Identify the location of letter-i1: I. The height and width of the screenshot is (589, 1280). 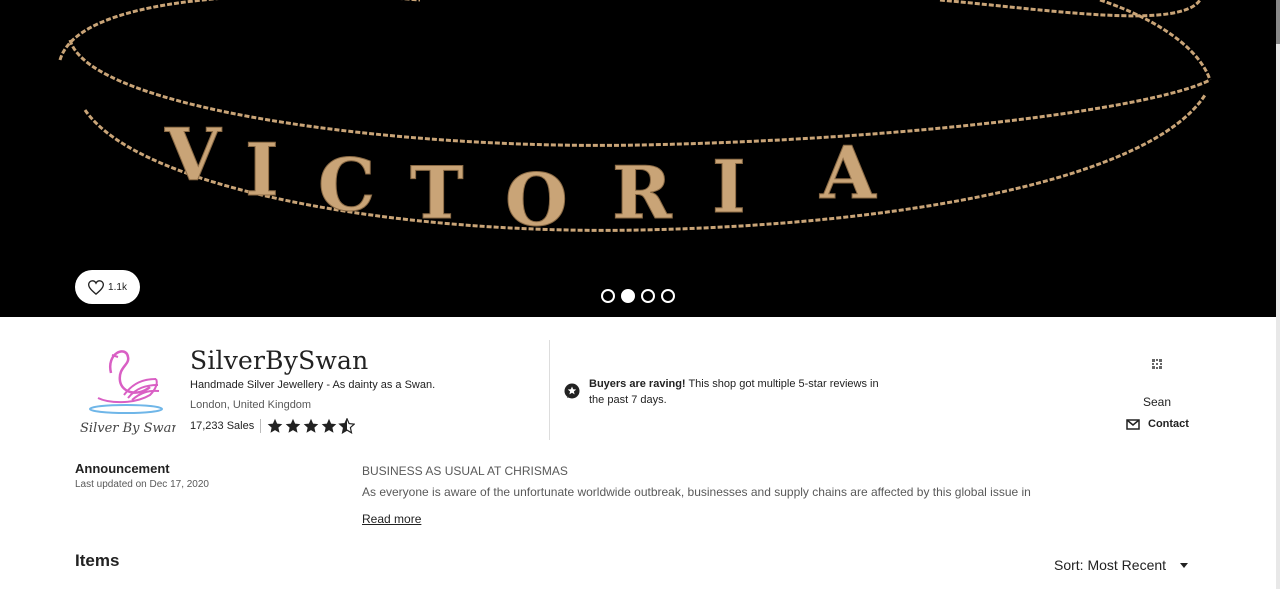
(262, 169).